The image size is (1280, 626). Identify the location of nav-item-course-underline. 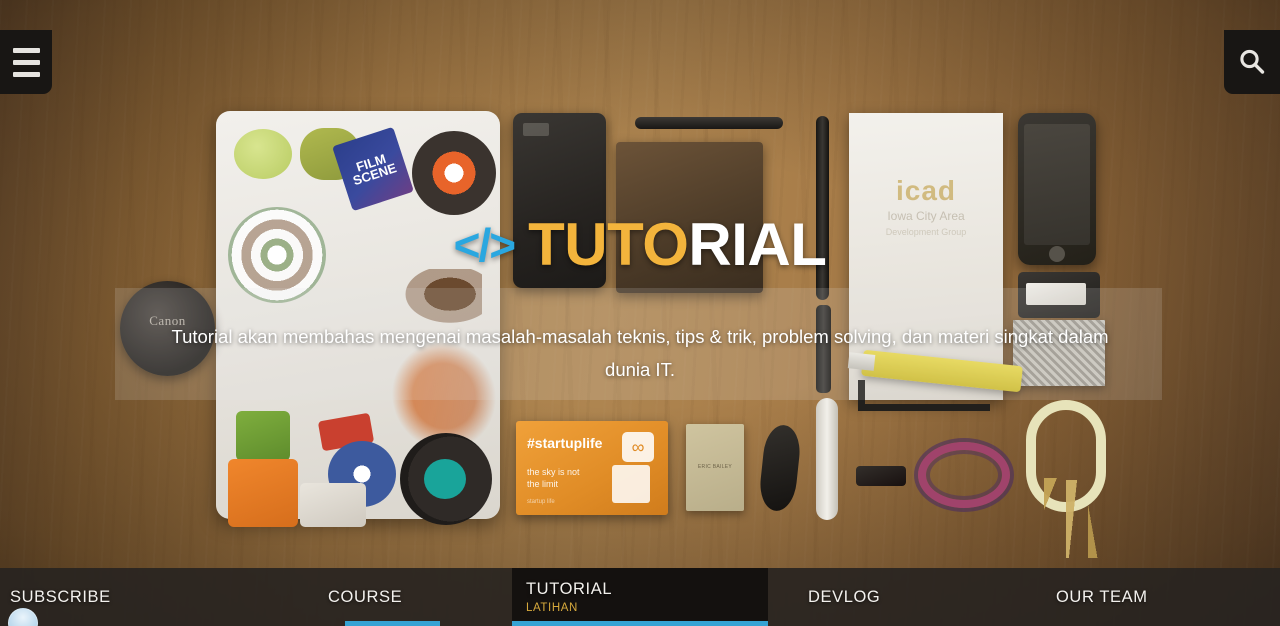
(392, 623).